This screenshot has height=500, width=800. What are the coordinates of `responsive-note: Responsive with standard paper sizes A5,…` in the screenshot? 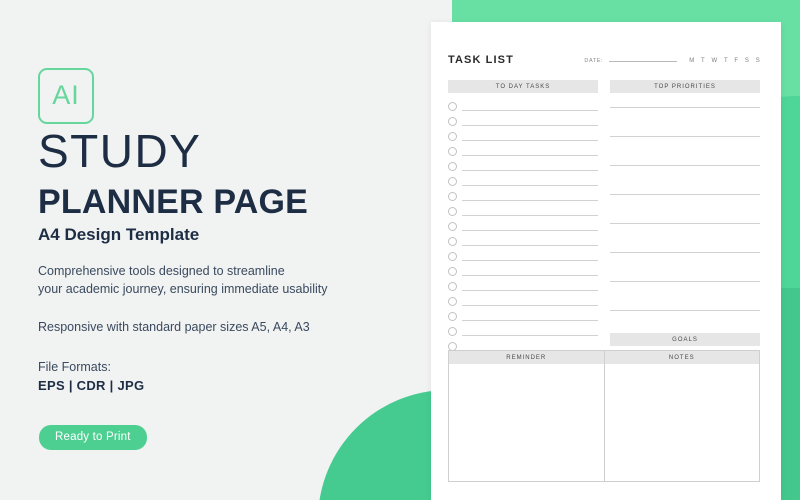 It's located at (174, 327).